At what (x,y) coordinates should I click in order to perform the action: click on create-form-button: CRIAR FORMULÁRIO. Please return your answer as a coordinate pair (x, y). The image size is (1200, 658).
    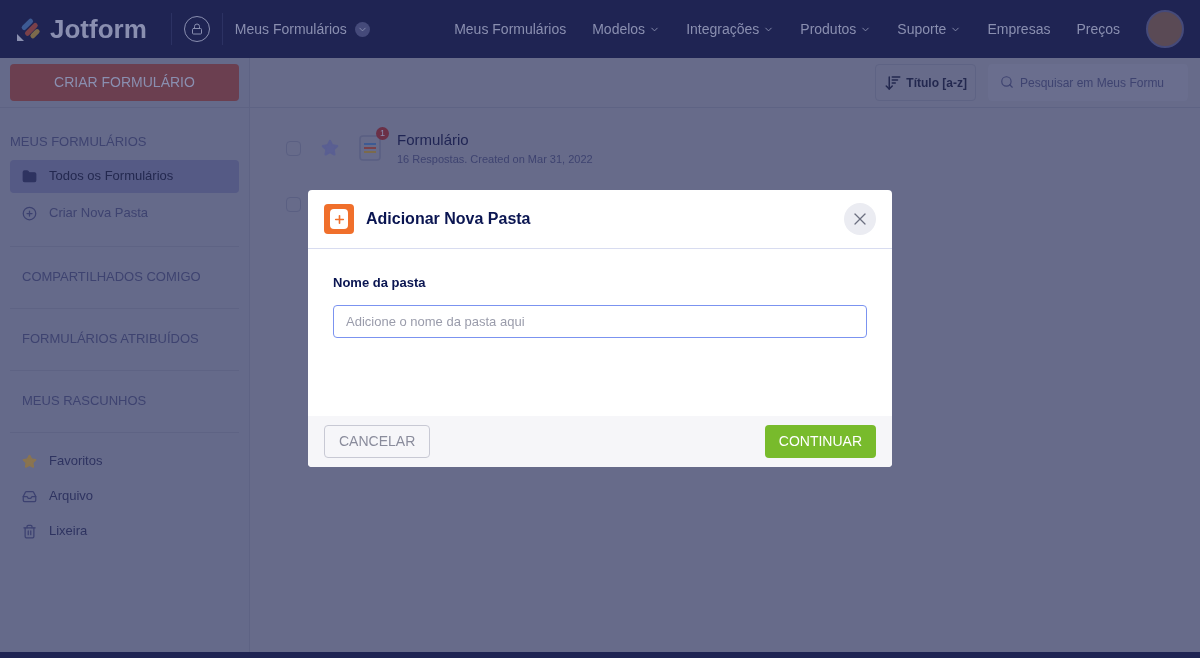
    Looking at the image, I should click on (124, 82).